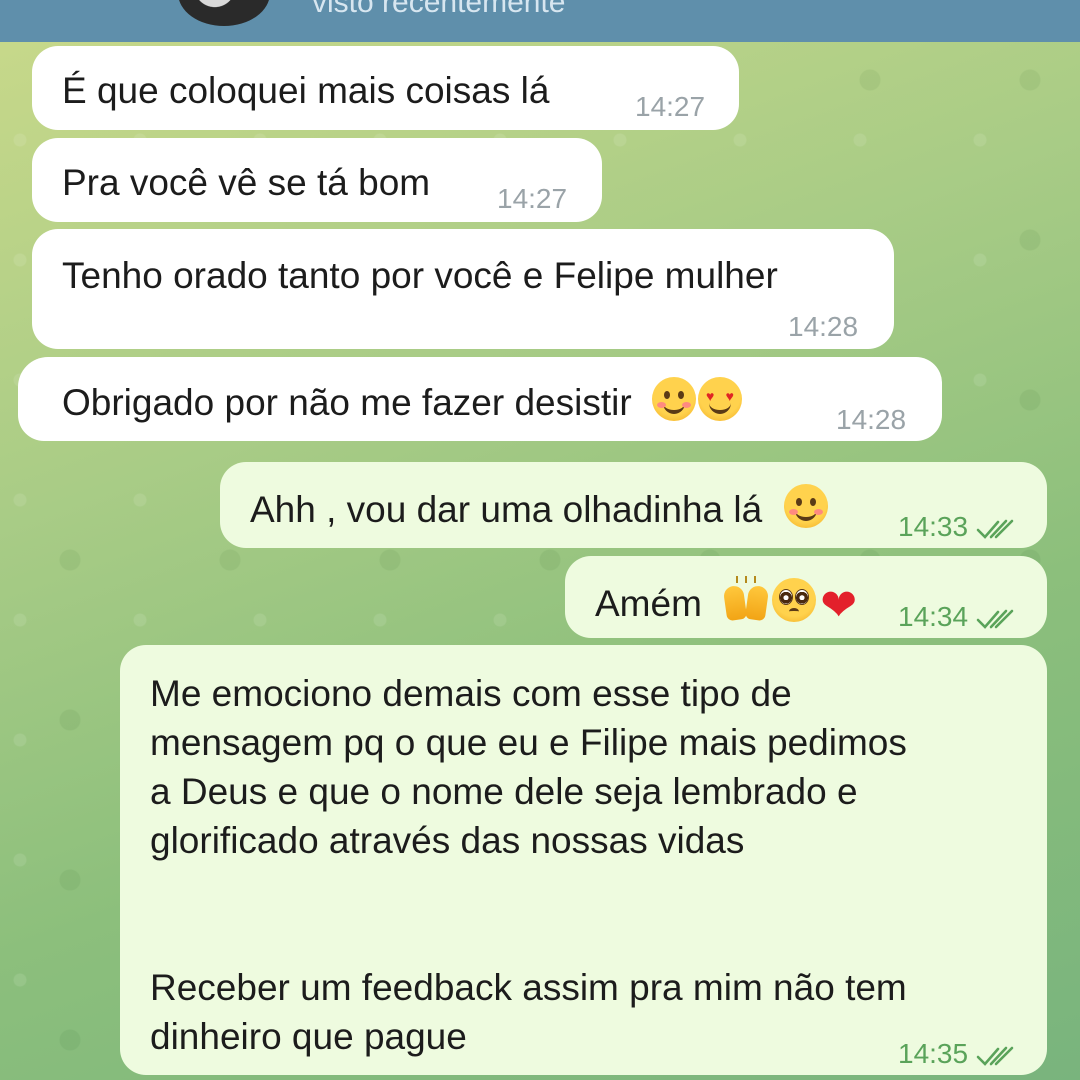  Describe the element at coordinates (933, 616) in the screenshot. I see `message-time: 14:34` at that location.